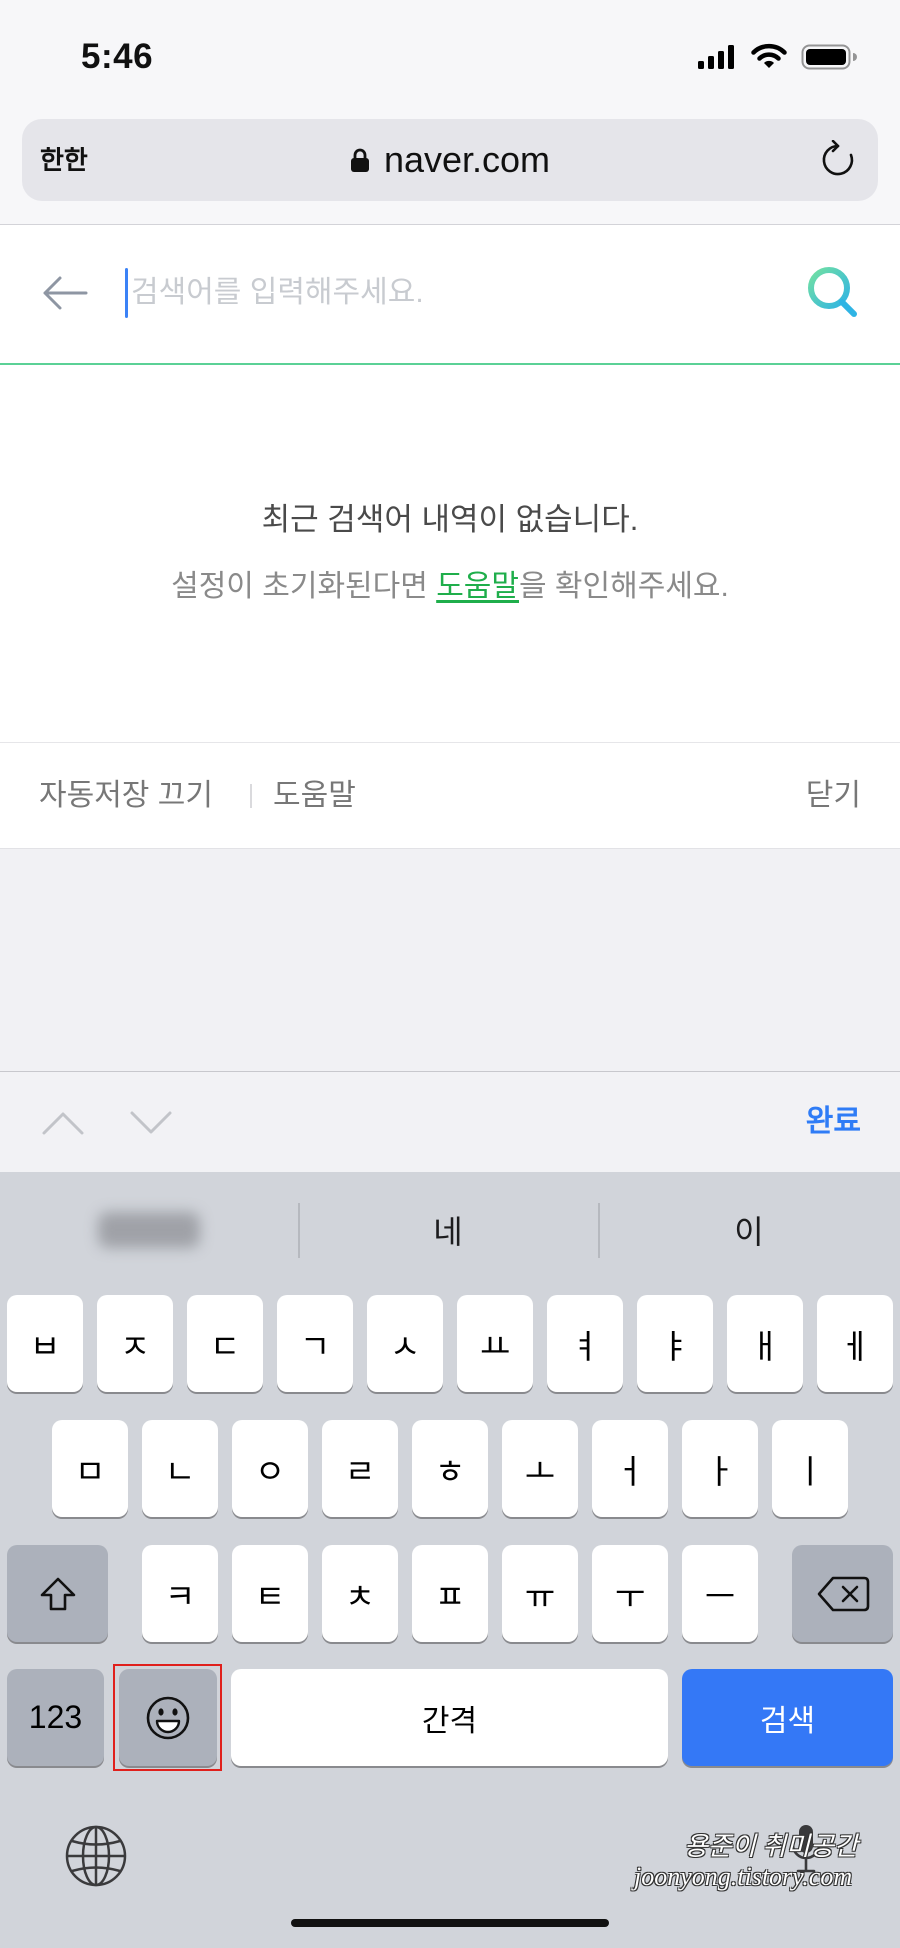 The image size is (900, 1948). Describe the element at coordinates (65, 293) in the screenshot. I see `back-arrow-icon` at that location.